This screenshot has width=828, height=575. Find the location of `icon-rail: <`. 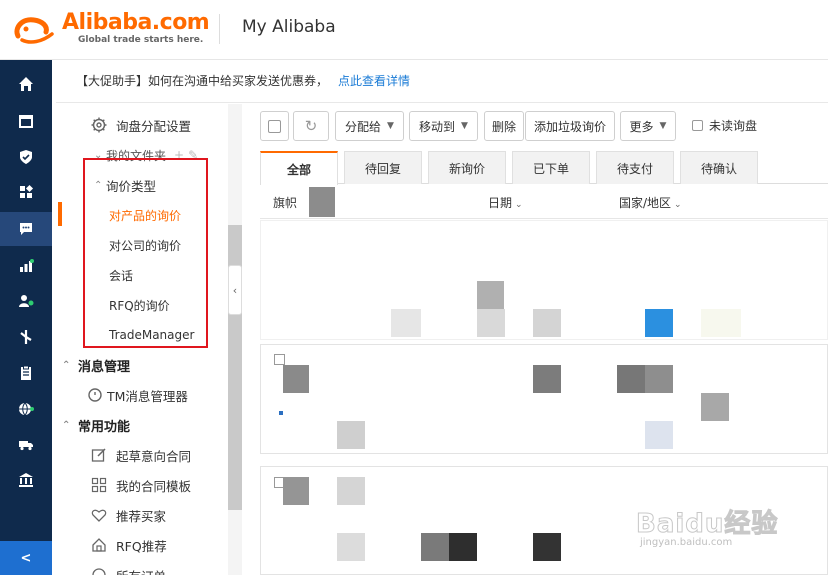

icon-rail: < is located at coordinates (26, 317).